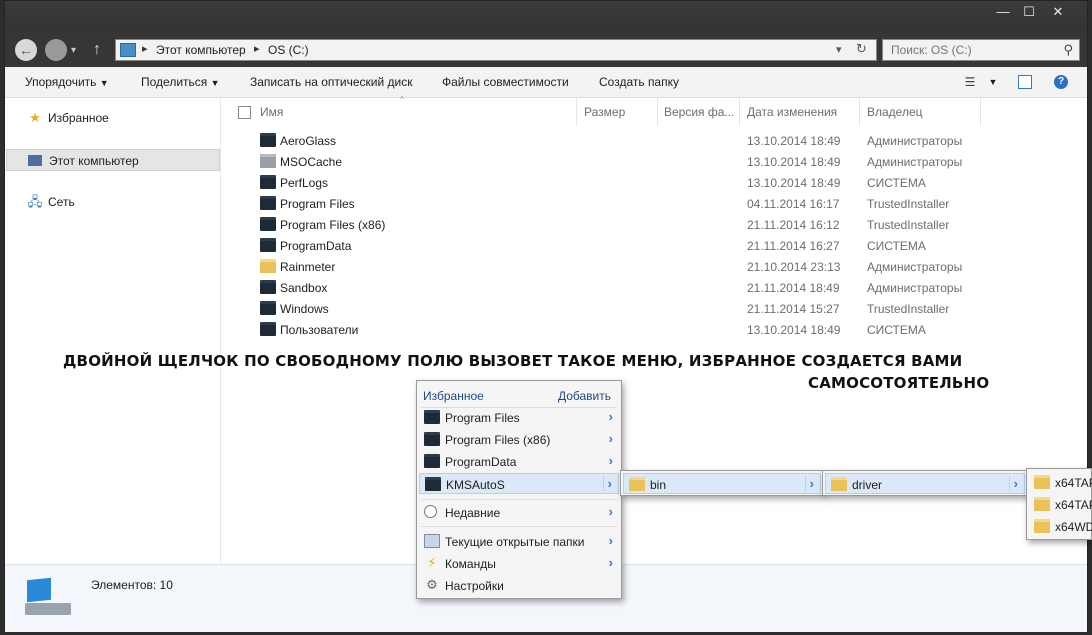  Describe the element at coordinates (519, 512) in the screenshot. I see `menu-item-recent: Недавние ›` at that location.